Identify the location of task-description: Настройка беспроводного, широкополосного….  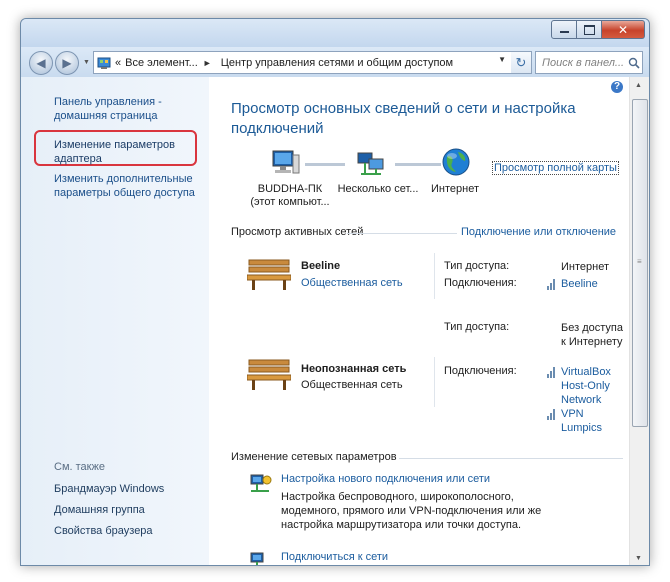
(411, 511).